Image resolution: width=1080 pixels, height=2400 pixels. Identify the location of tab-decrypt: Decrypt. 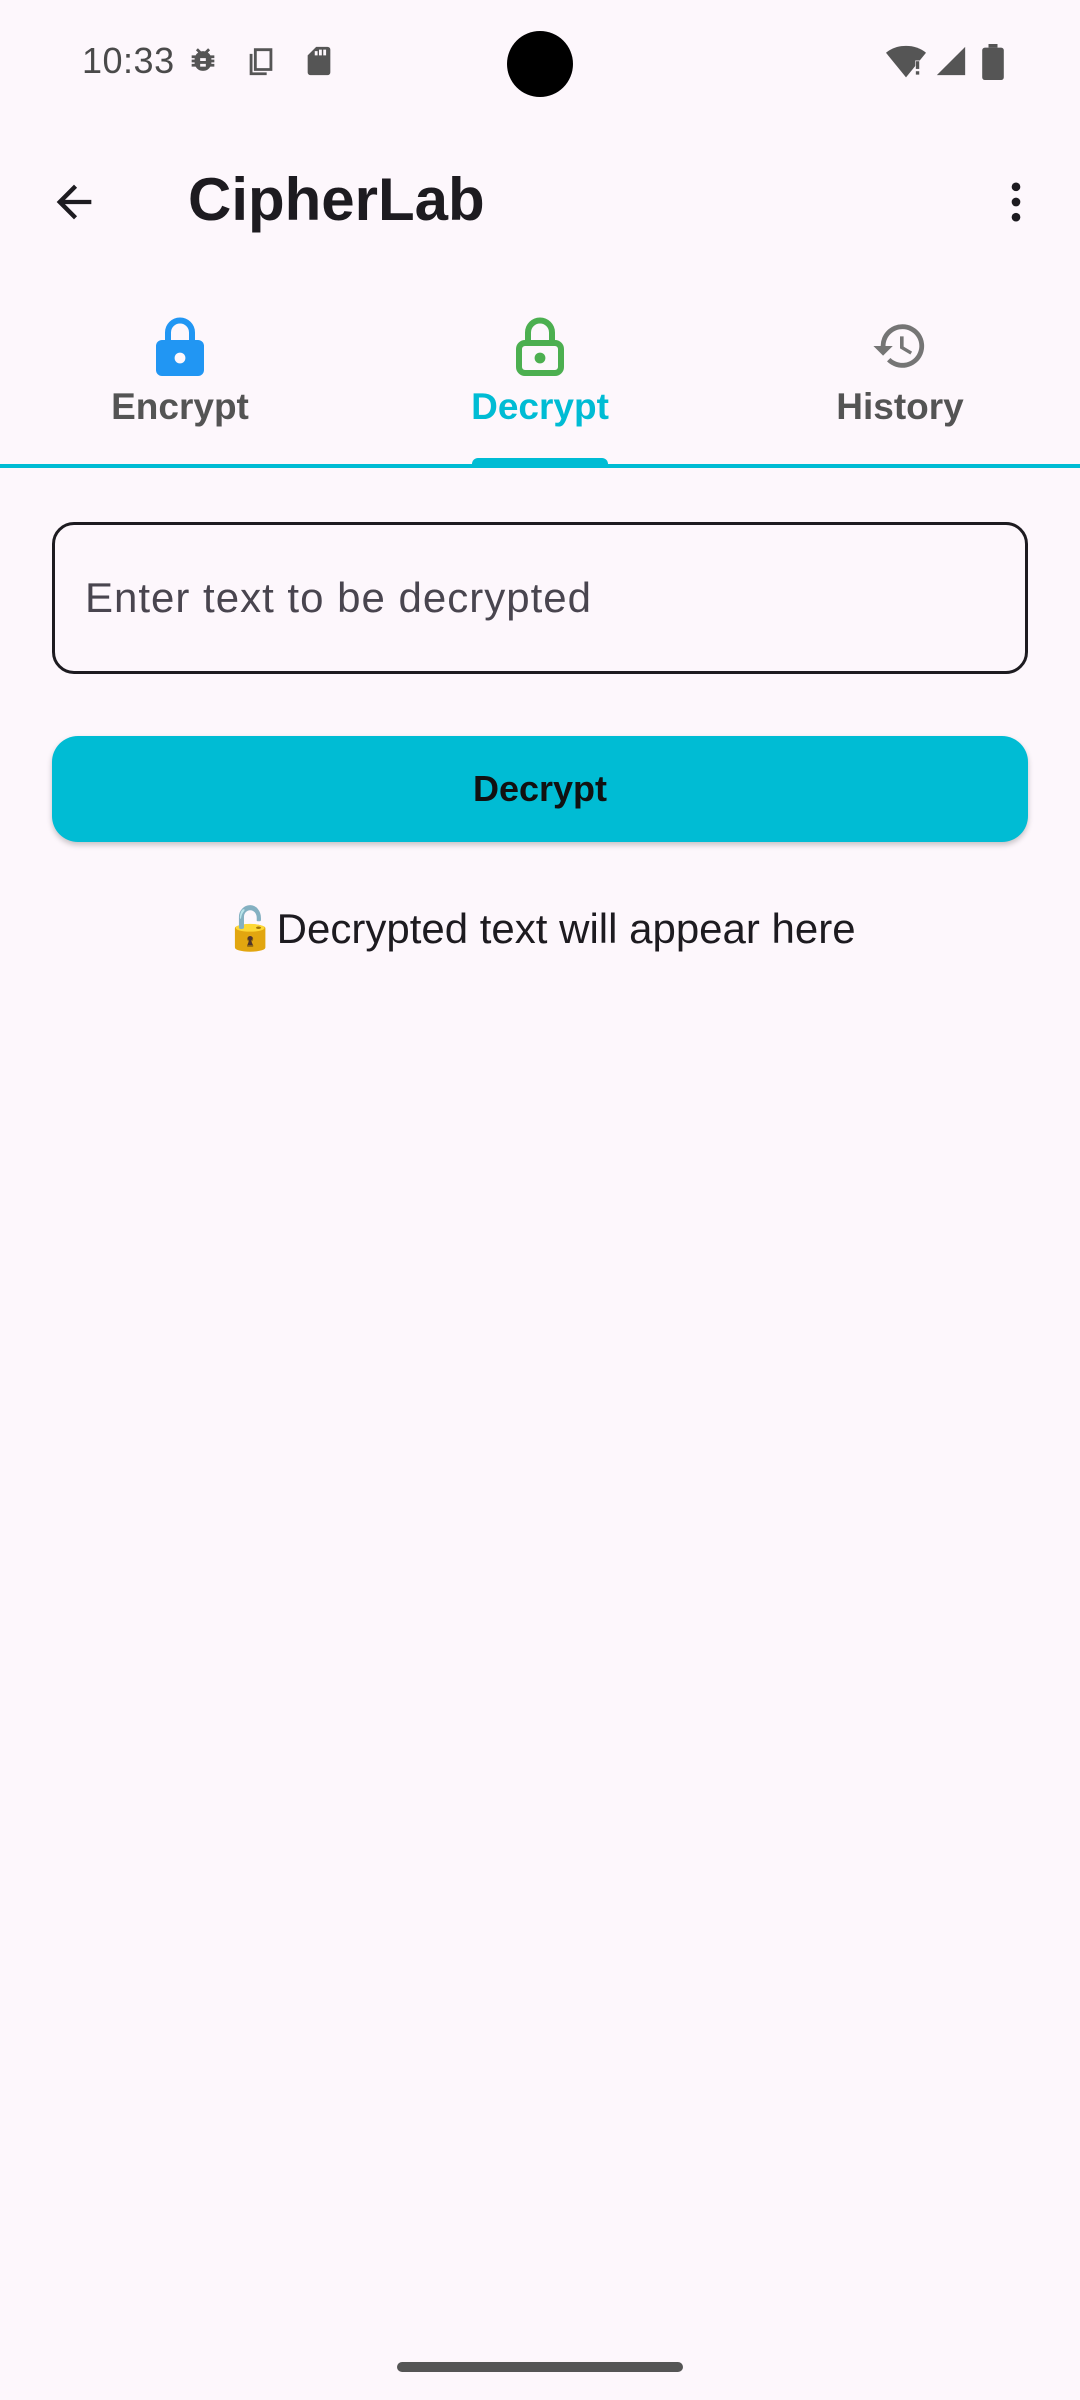
(540, 381).